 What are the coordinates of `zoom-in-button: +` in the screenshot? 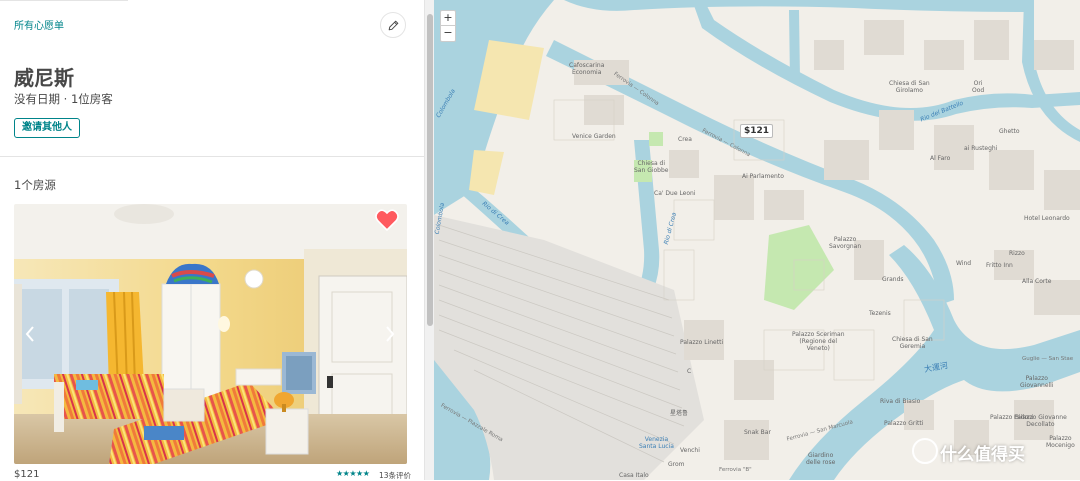 It's located at (448, 18).